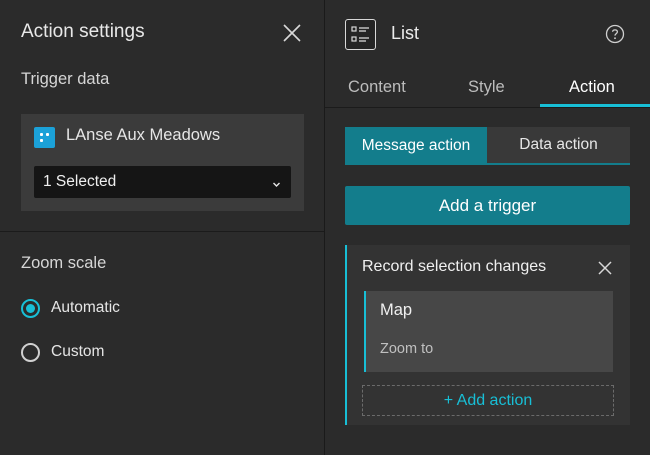 The height and width of the screenshot is (455, 650). I want to click on settings-tabs: Content Style Action, so click(487, 89).